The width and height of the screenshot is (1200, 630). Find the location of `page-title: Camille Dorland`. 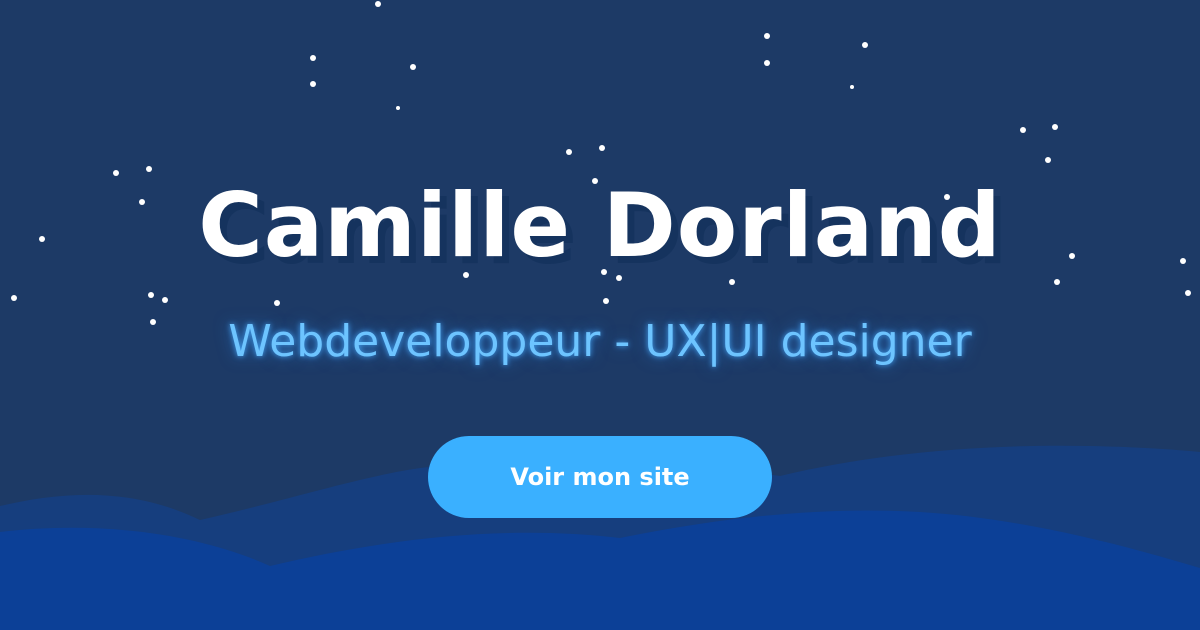

page-title: Camille Dorland is located at coordinates (600, 225).